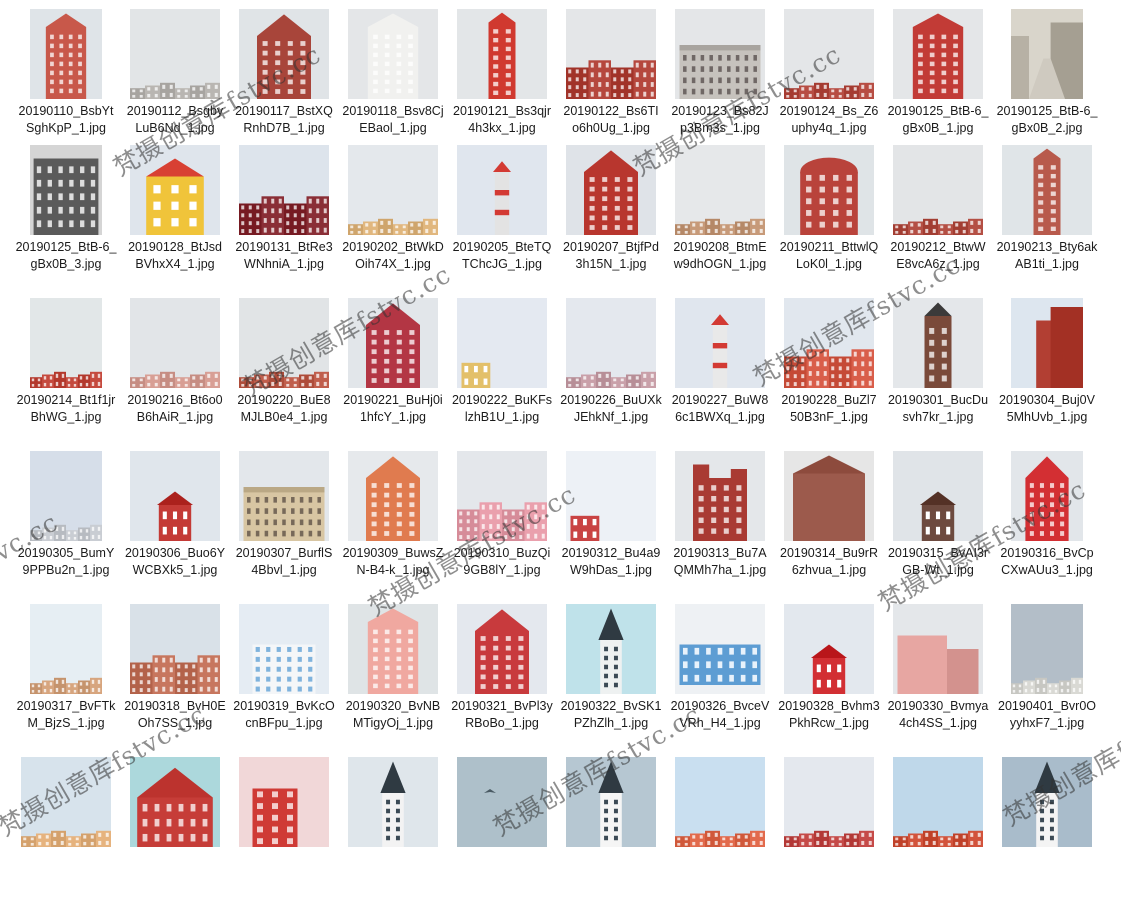  Describe the element at coordinates (175, 517) in the screenshot. I see `file-item: 20190306_Buo6YWCBXk5_1.jpg` at that location.